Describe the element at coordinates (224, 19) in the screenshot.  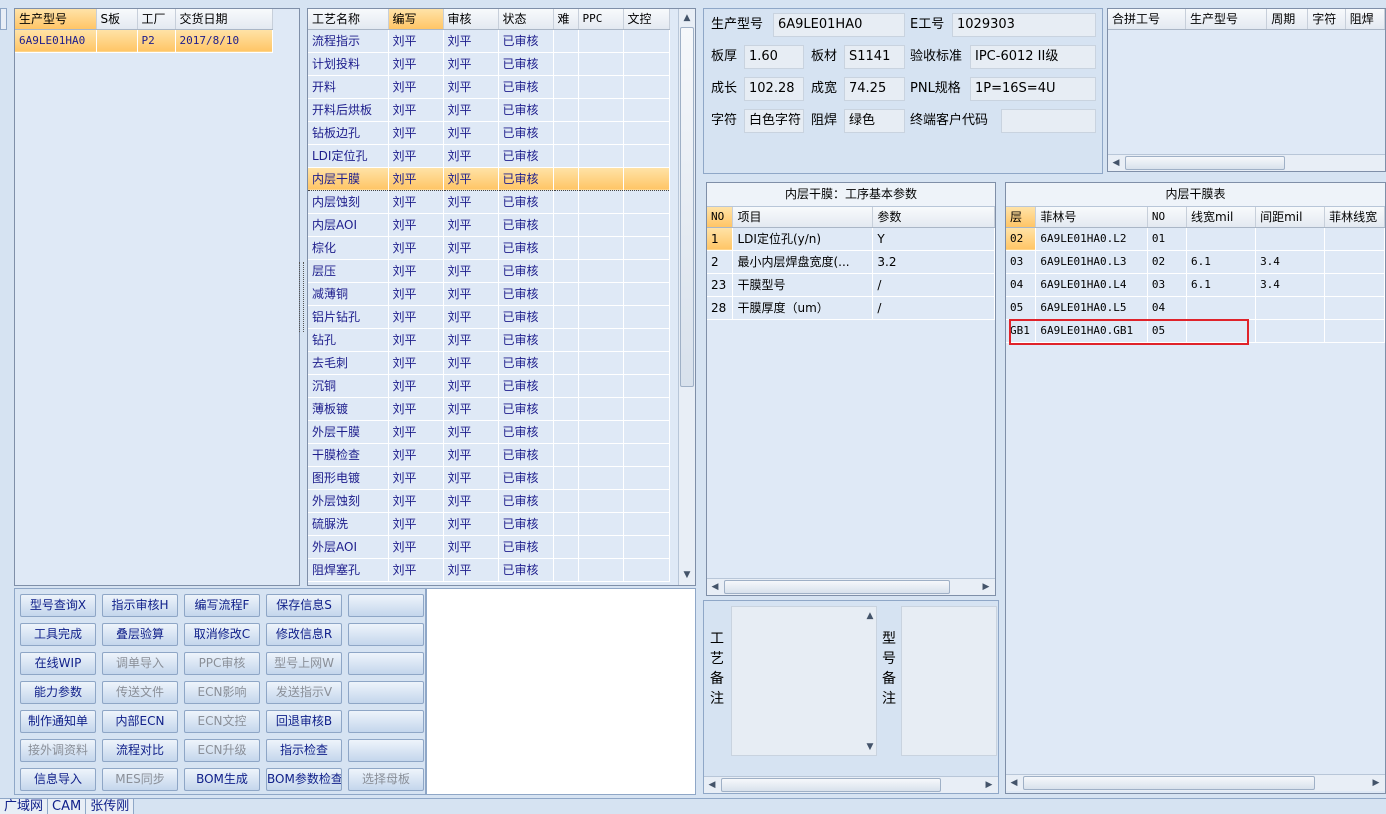
I see `col-header-delivery: 交货日期` at that location.